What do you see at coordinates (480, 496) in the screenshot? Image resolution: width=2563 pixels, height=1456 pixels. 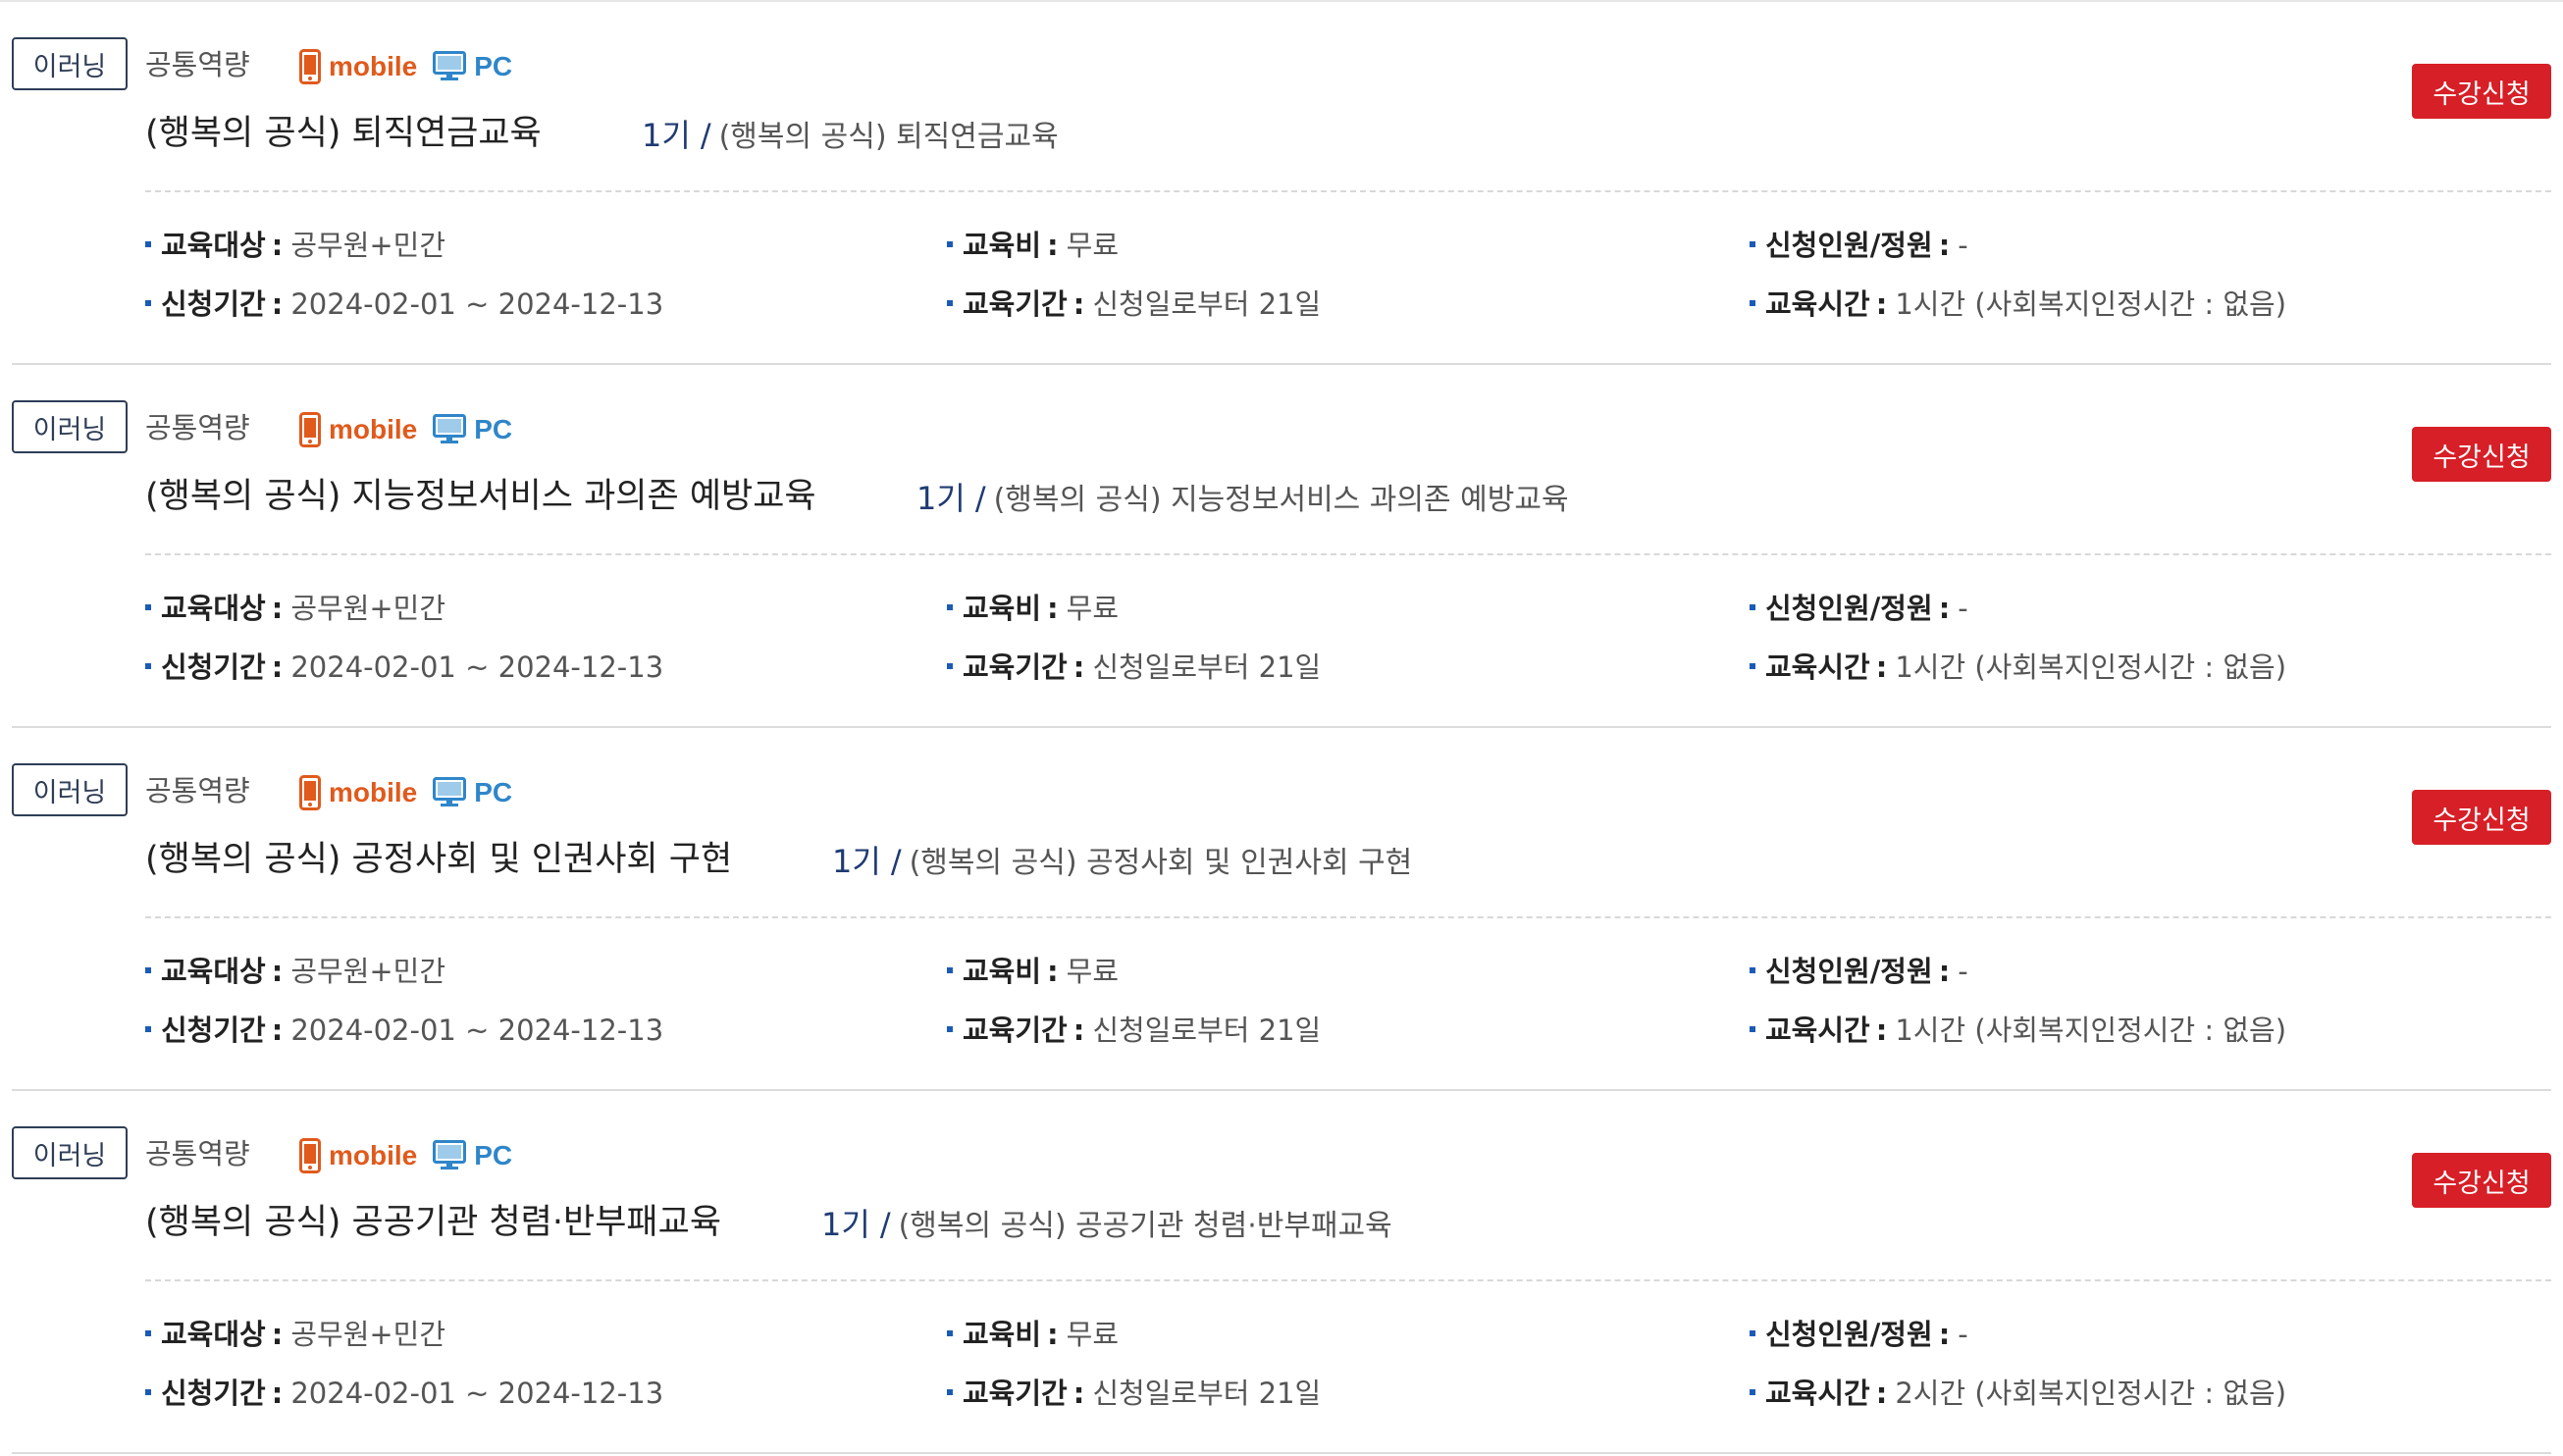 I see `course-title: (행복의 공식) 지능정보서비스 과의존 예방교육` at bounding box center [480, 496].